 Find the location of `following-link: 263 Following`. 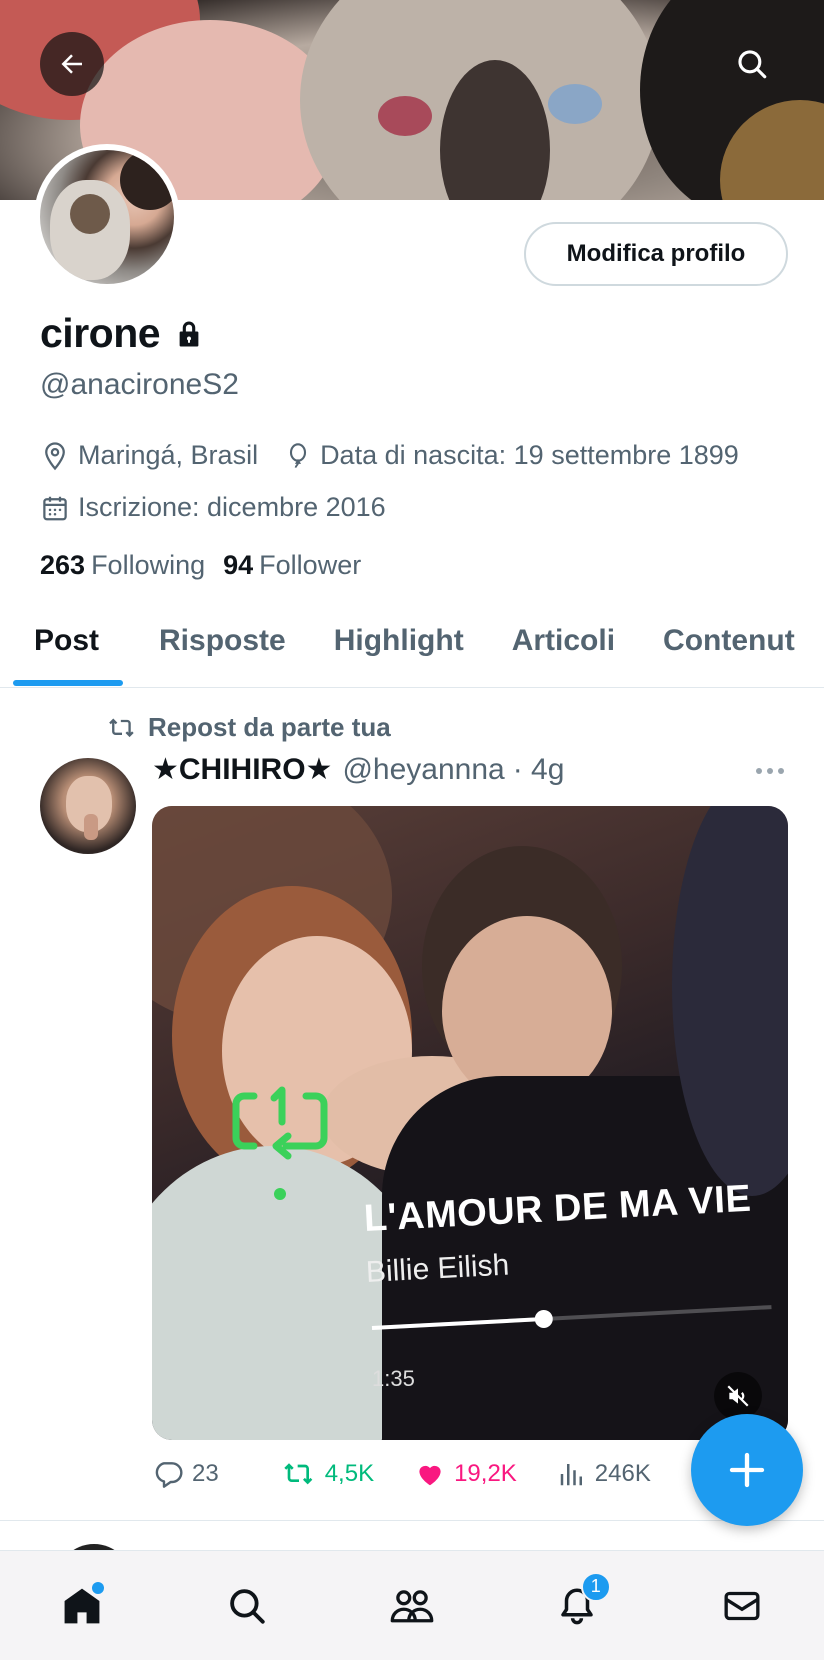

following-link: 263 Following is located at coordinates (122, 565).